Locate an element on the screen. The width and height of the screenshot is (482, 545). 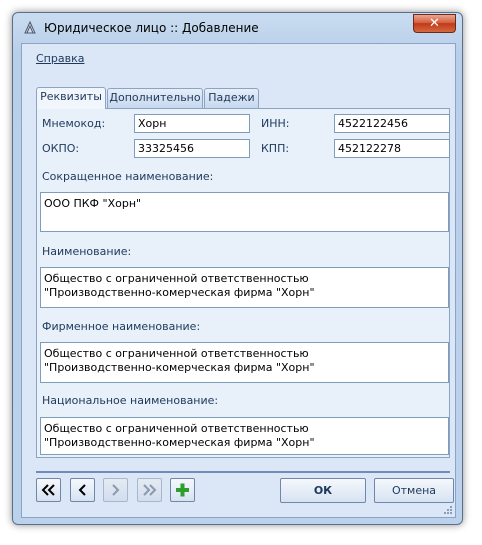
prev-record-icon is located at coordinates (82, 490).